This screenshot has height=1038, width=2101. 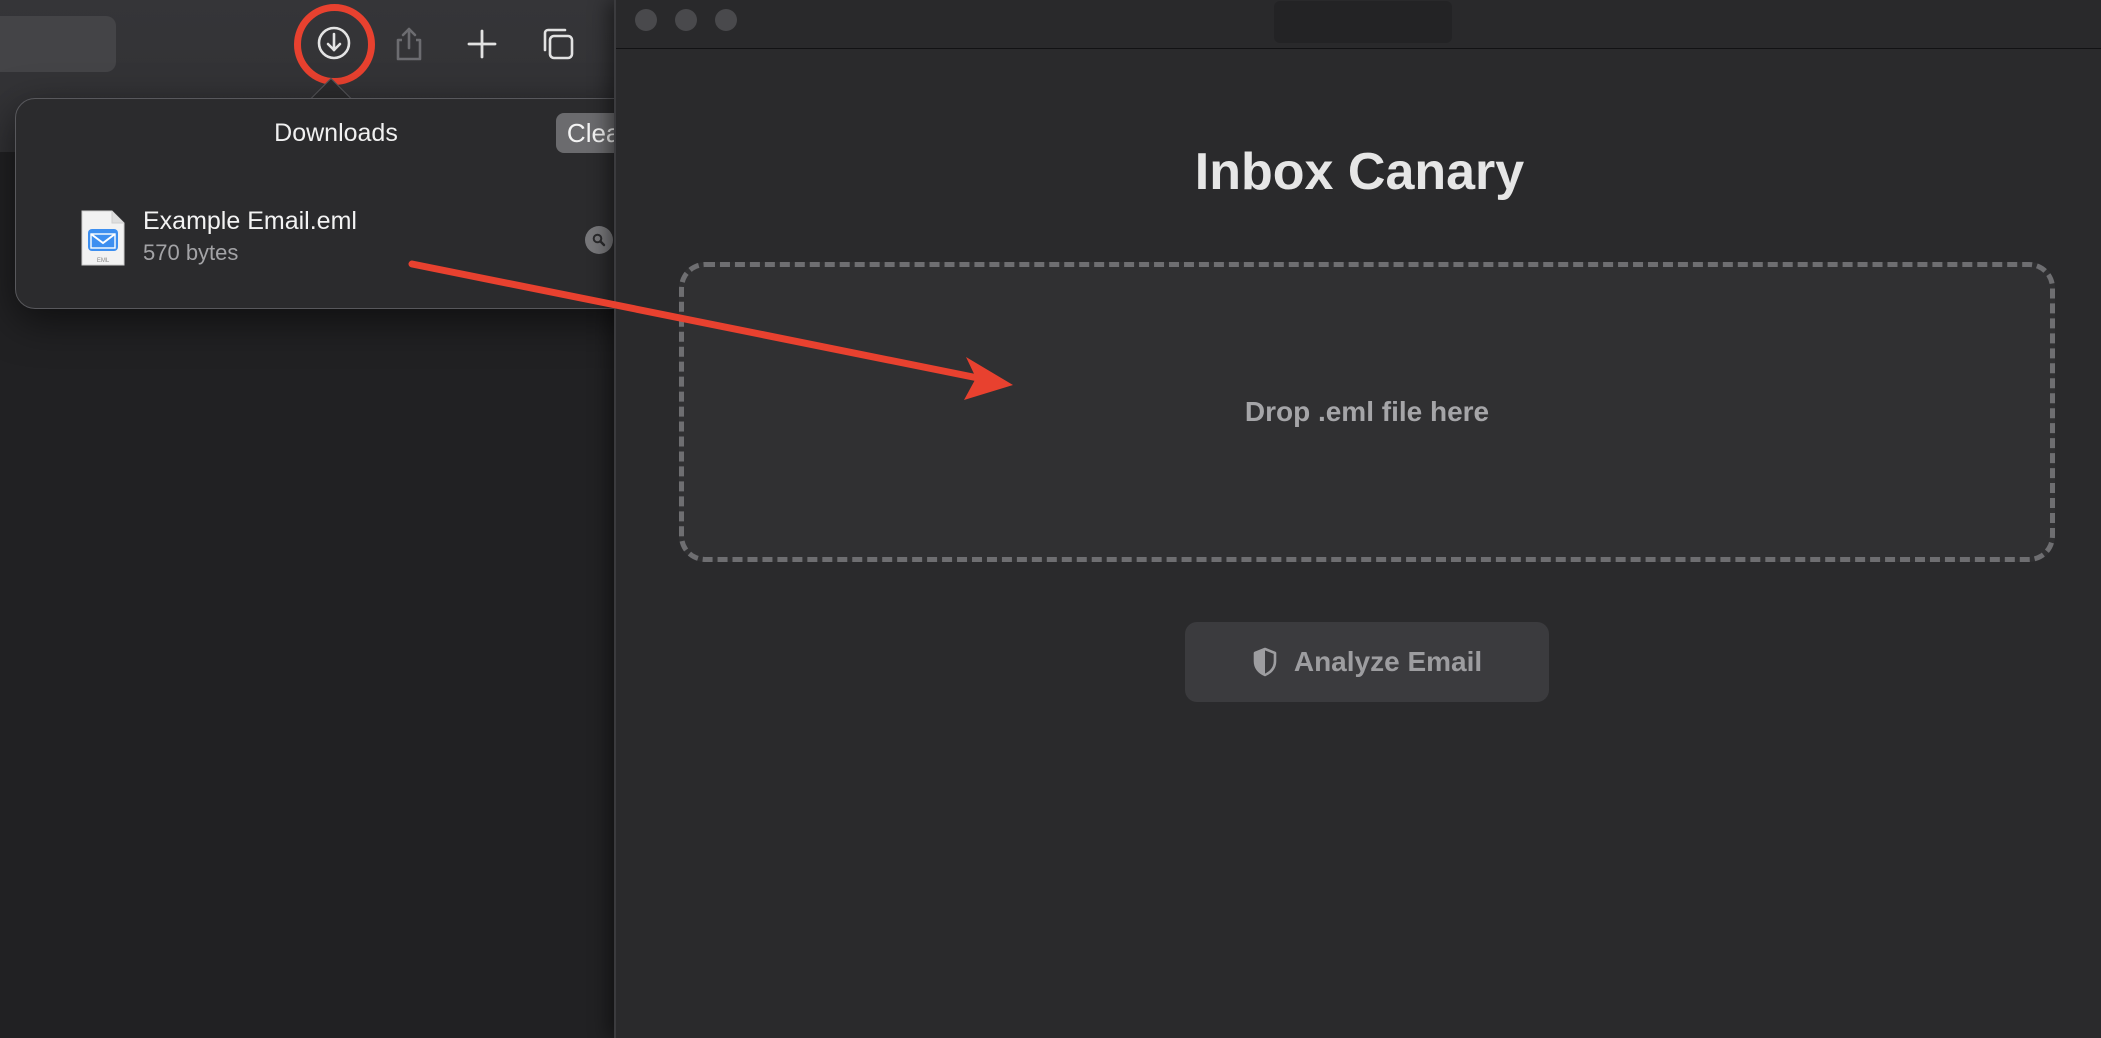 What do you see at coordinates (1265, 662) in the screenshot?
I see `shield-icon` at bounding box center [1265, 662].